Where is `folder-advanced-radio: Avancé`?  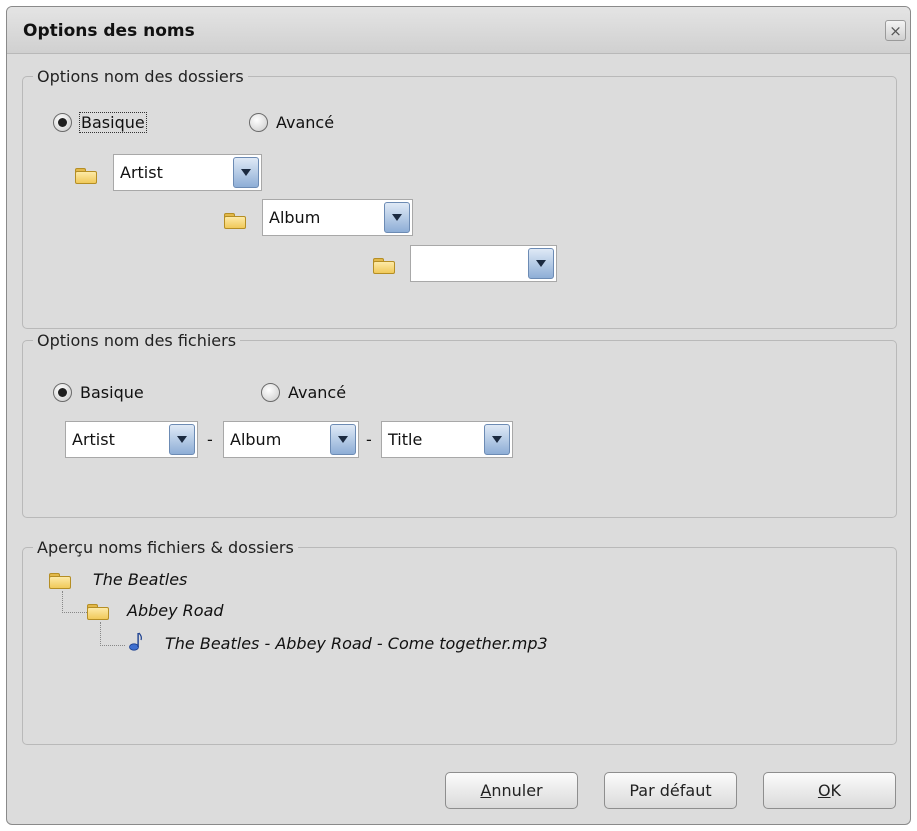
folder-advanced-radio: Avancé is located at coordinates (291, 122).